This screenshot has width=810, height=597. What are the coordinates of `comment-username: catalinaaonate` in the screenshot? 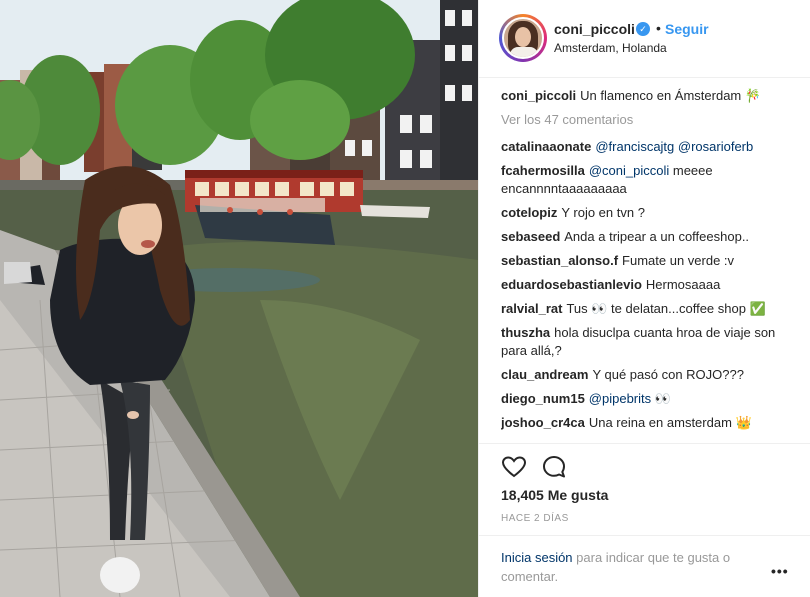 It's located at (546, 146).